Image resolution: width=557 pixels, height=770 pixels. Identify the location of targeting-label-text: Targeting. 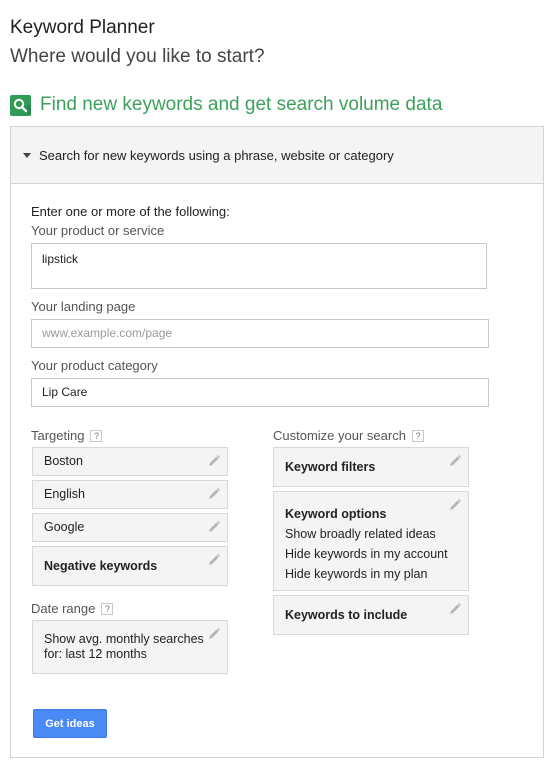
(58, 435).